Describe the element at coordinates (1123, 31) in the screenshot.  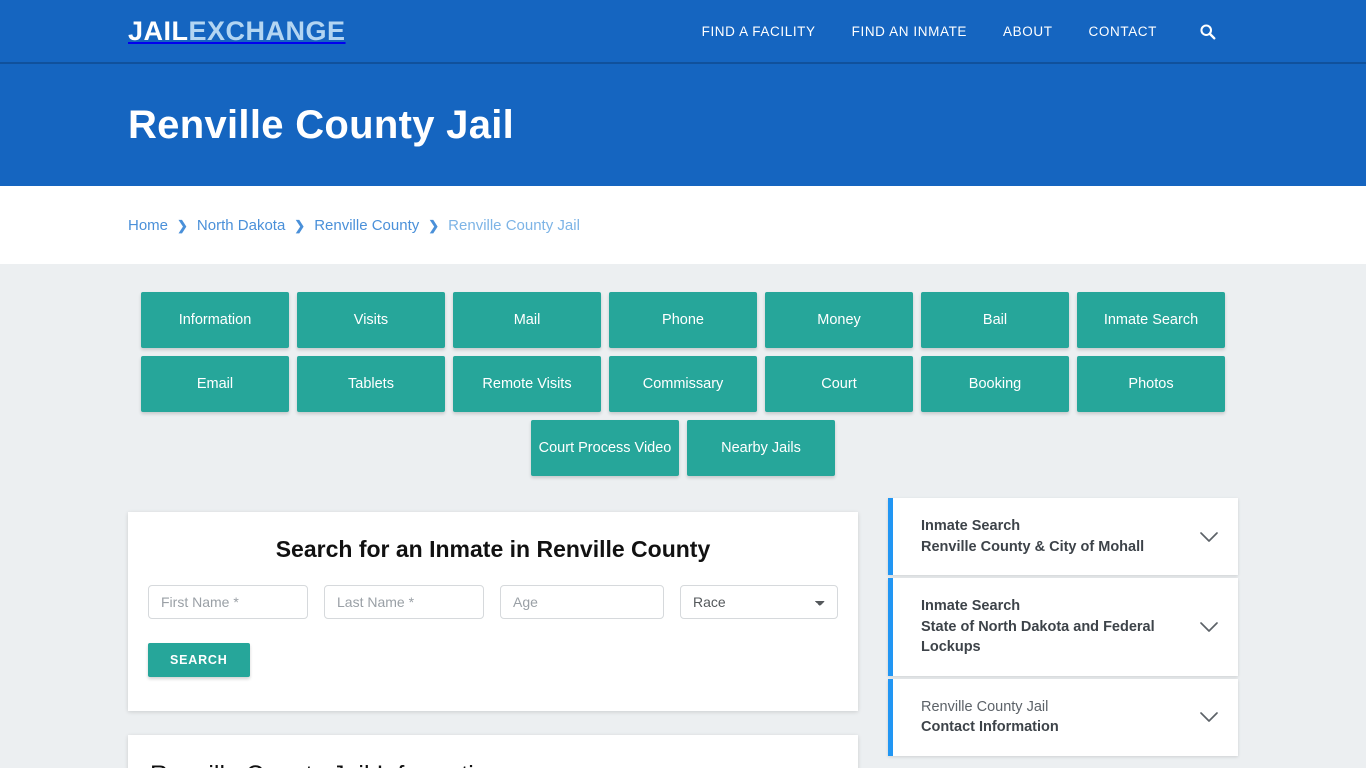
I see `nav-contact: CONTACT` at that location.